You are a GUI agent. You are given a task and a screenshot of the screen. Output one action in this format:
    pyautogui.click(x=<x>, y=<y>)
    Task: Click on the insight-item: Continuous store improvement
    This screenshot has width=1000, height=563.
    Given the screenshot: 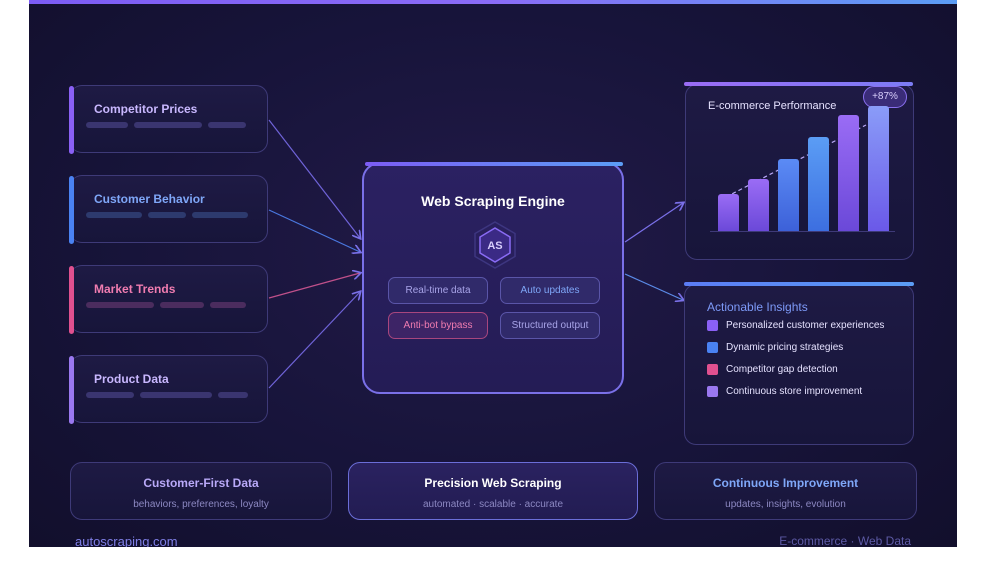 What is the action you would take?
    pyautogui.click(x=784, y=391)
    